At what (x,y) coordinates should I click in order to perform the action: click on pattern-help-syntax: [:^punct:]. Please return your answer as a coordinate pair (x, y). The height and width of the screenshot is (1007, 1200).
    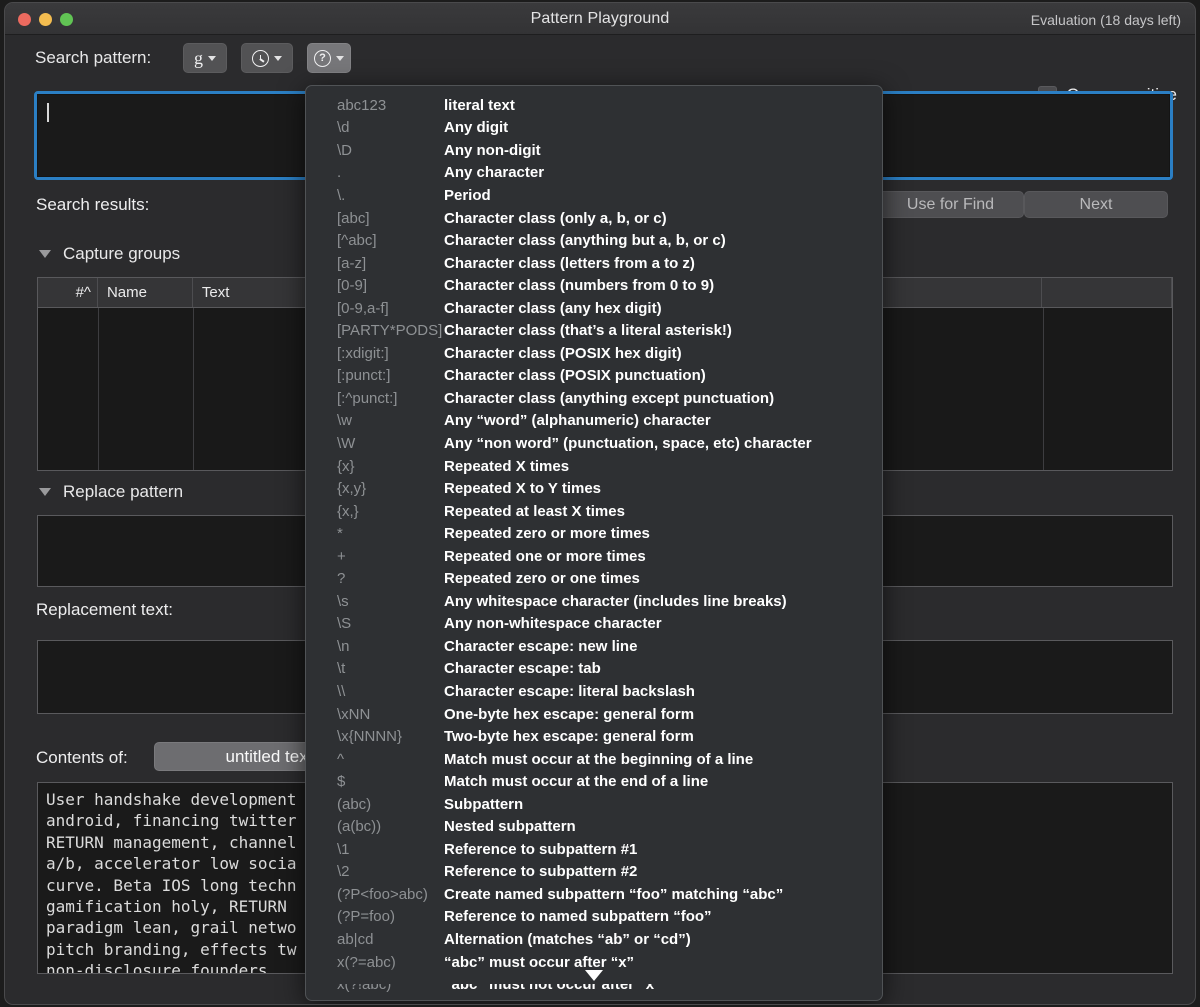
    Looking at the image, I should click on (367, 398).